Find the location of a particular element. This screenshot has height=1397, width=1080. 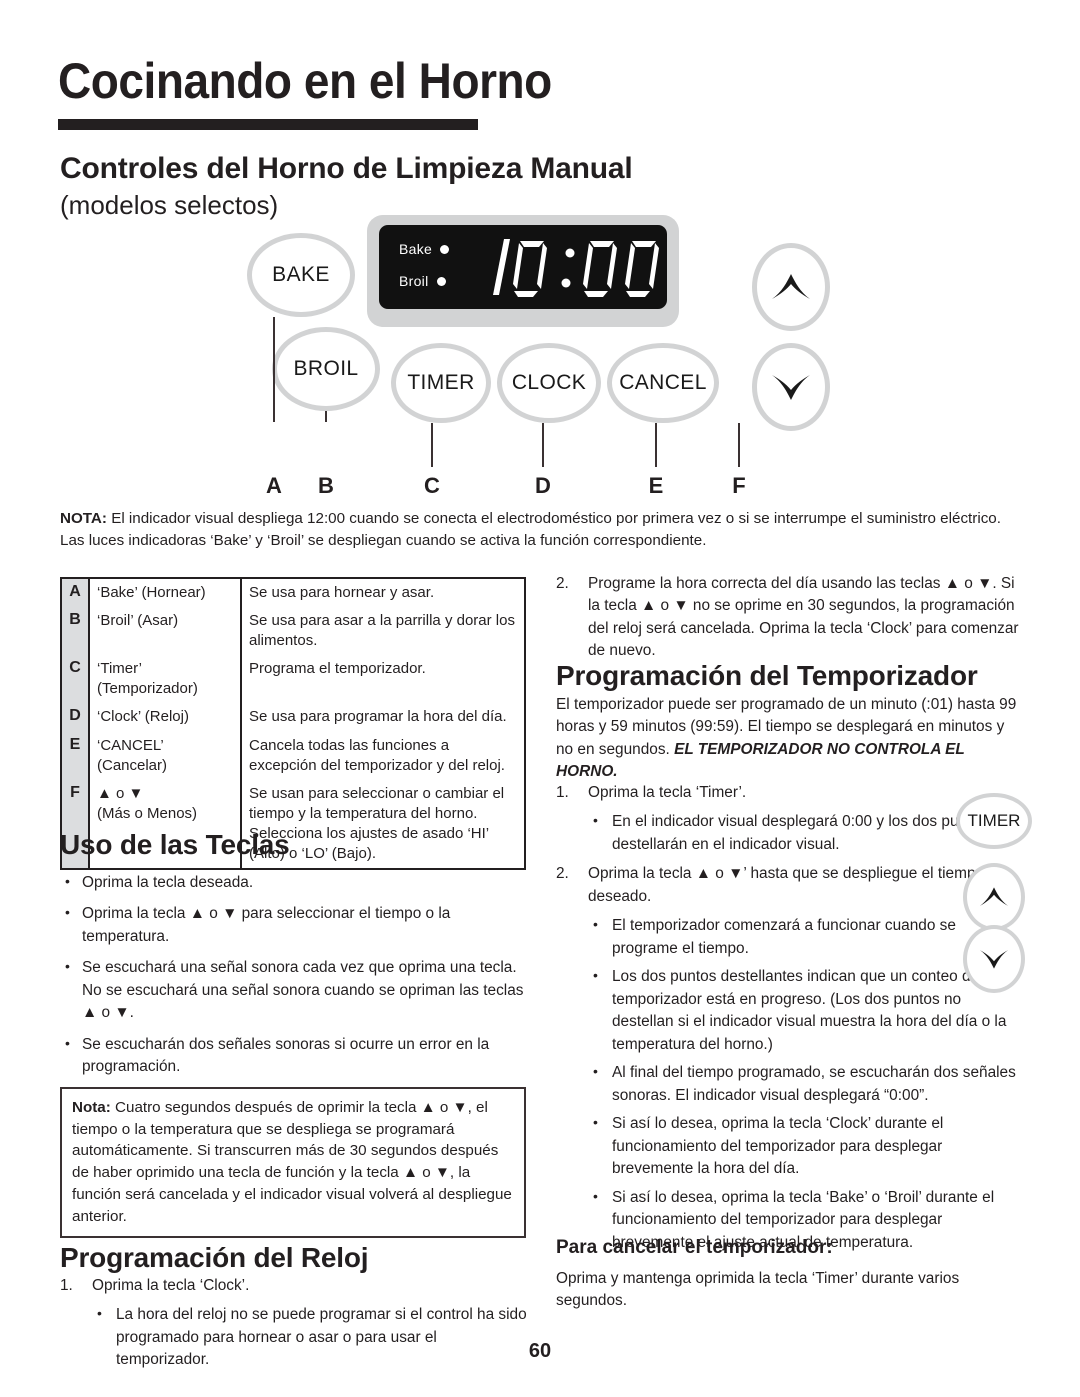

cancelar-temporizador-heading: Para cancelar el temporizador: is located at coordinates (694, 1247).